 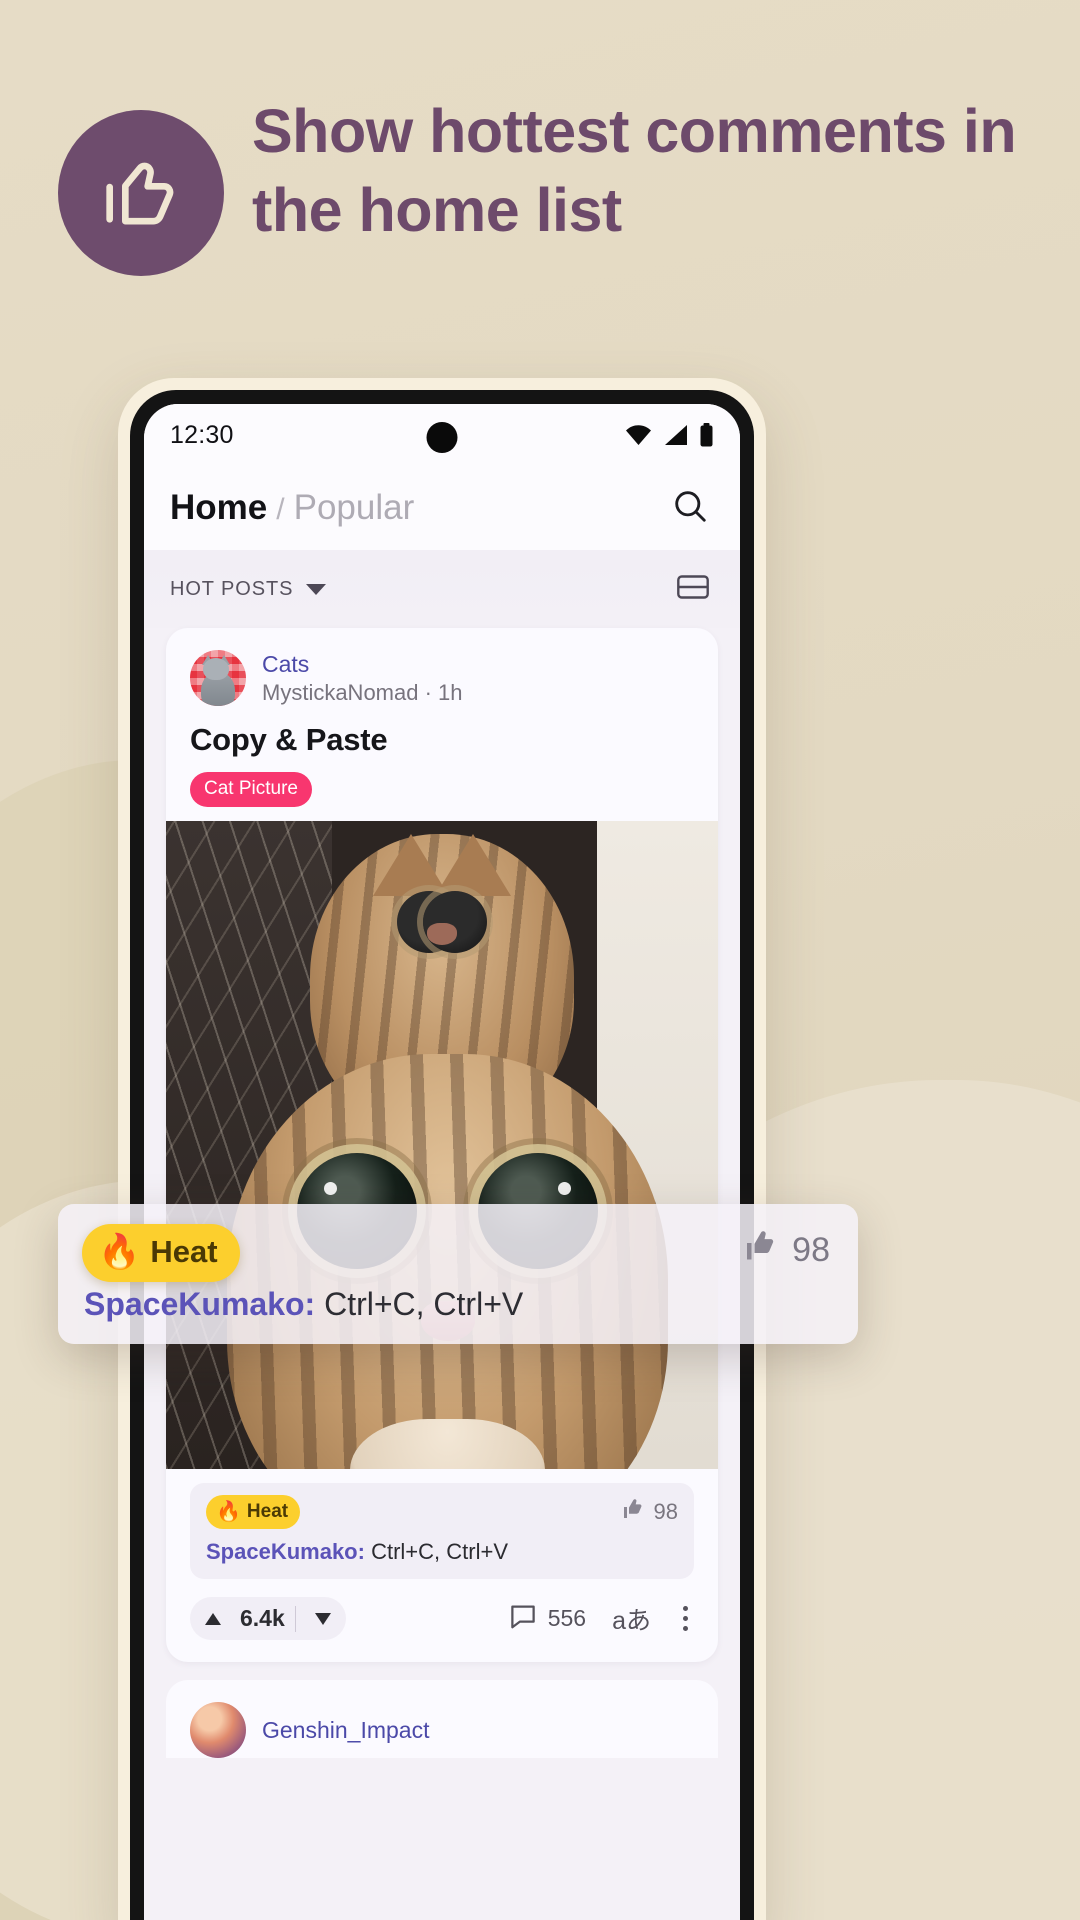 What do you see at coordinates (442, 1620) in the screenshot?
I see `post-action-bar: 6.4k 556 aあ` at bounding box center [442, 1620].